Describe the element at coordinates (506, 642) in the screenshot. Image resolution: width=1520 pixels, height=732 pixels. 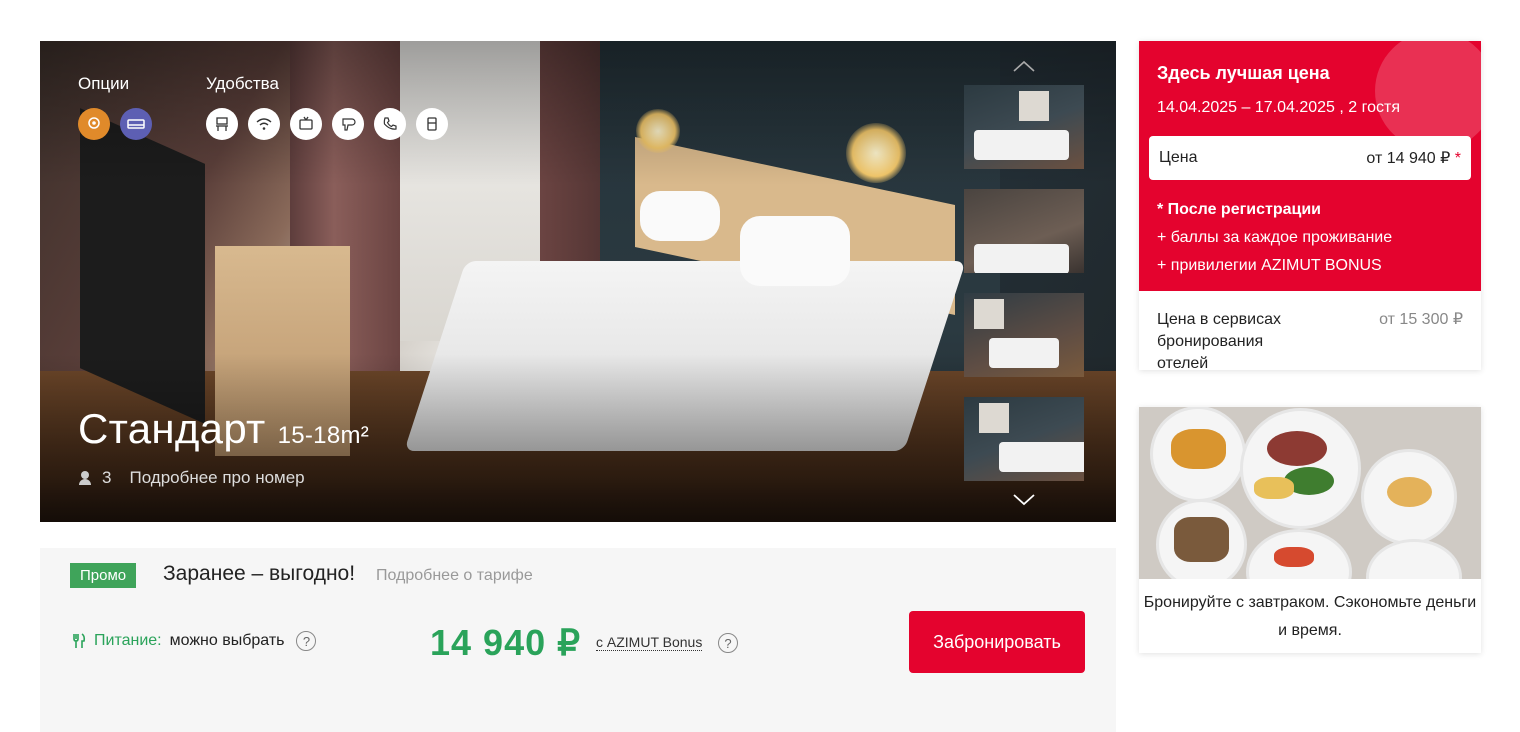
I see `tariff-price: 14 940 ₽` at that location.